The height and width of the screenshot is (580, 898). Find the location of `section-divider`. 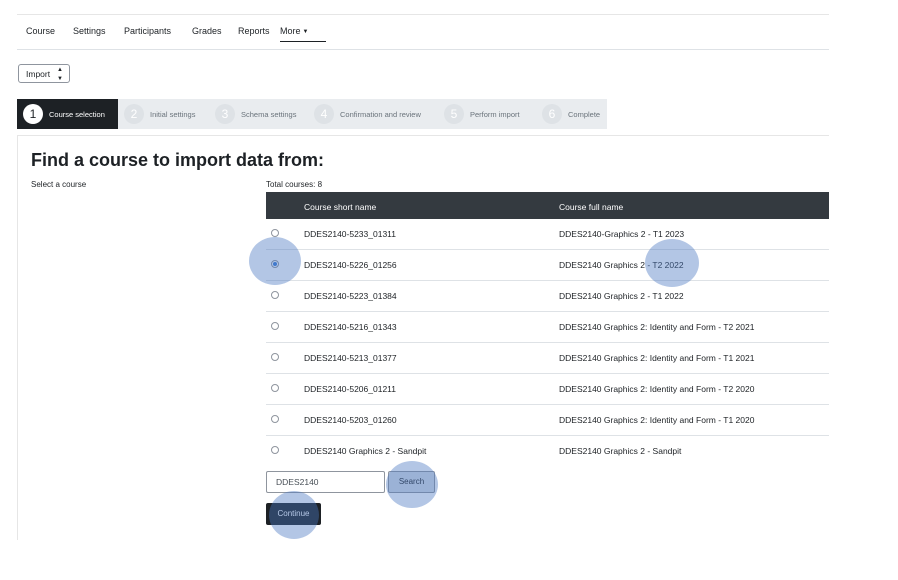

section-divider is located at coordinates (423, 135).